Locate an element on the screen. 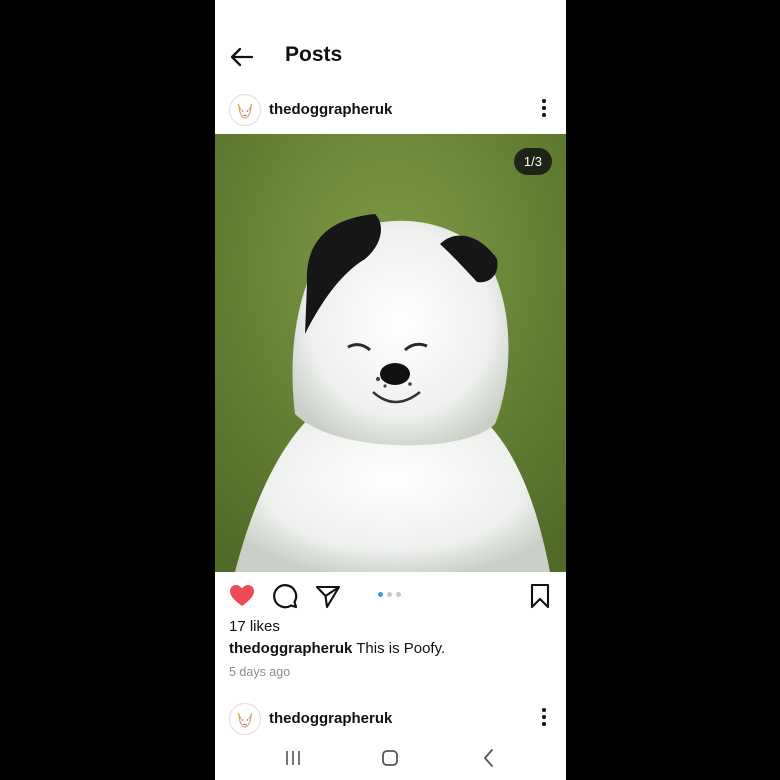  back-icon is located at coordinates (489, 758).